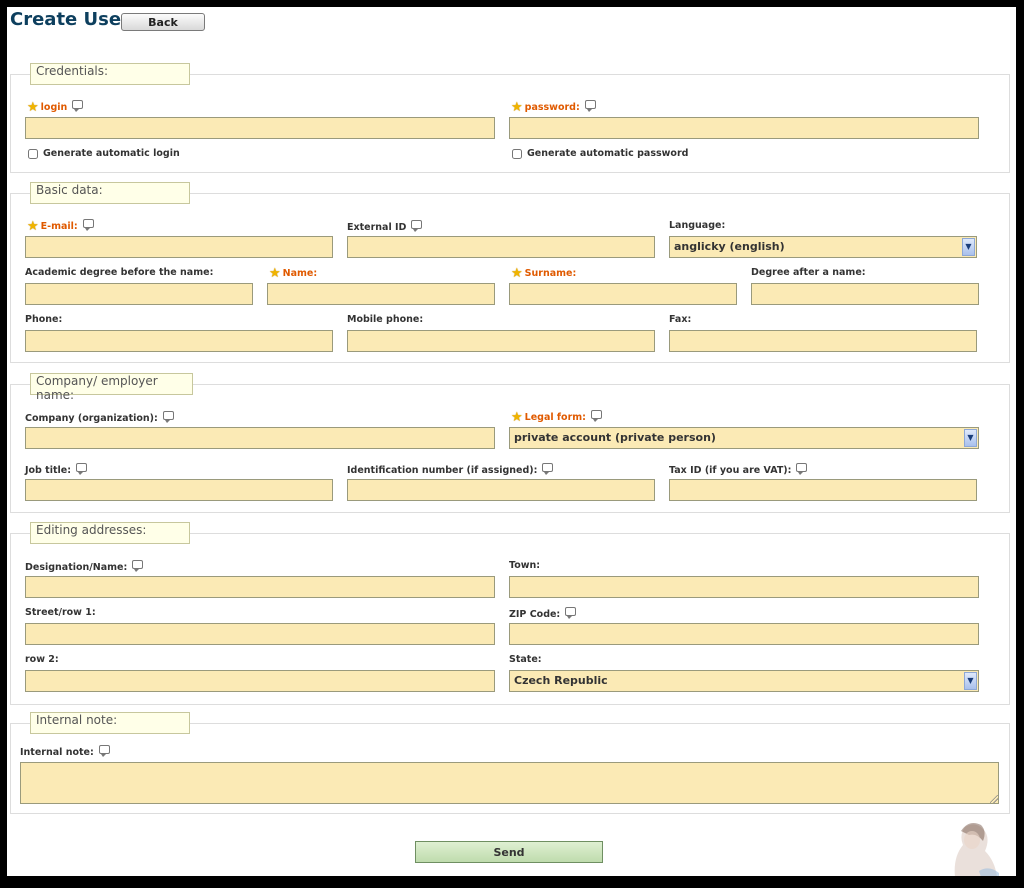 This screenshot has height=888, width=1024. What do you see at coordinates (525, 565) in the screenshot?
I see `town-label: Town:` at bounding box center [525, 565].